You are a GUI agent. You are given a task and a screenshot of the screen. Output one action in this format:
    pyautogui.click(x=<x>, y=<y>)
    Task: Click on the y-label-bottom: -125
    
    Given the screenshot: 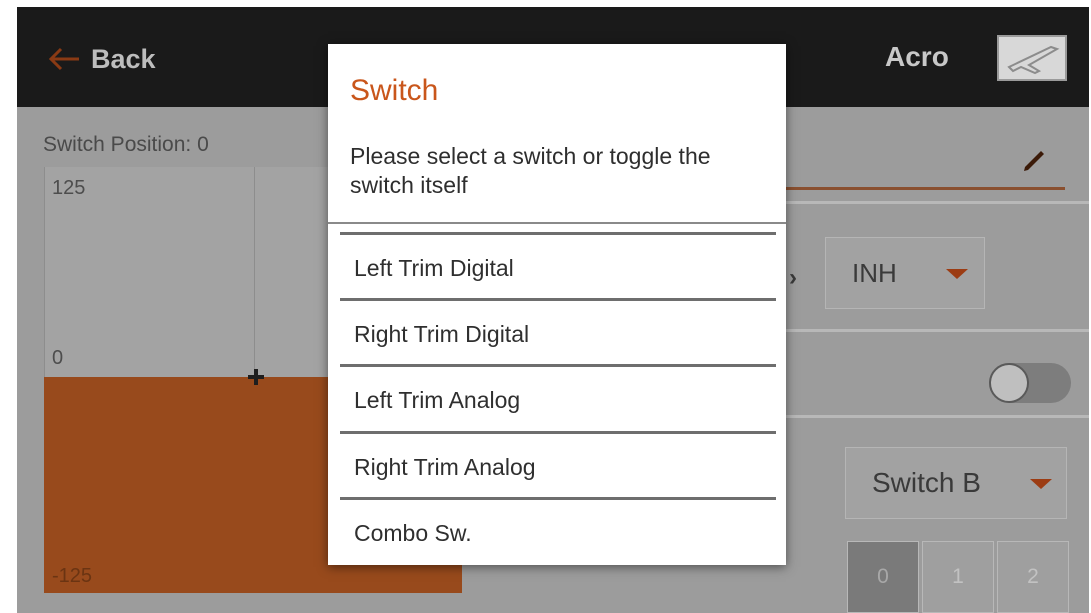 What is the action you would take?
    pyautogui.click(x=72, y=576)
    